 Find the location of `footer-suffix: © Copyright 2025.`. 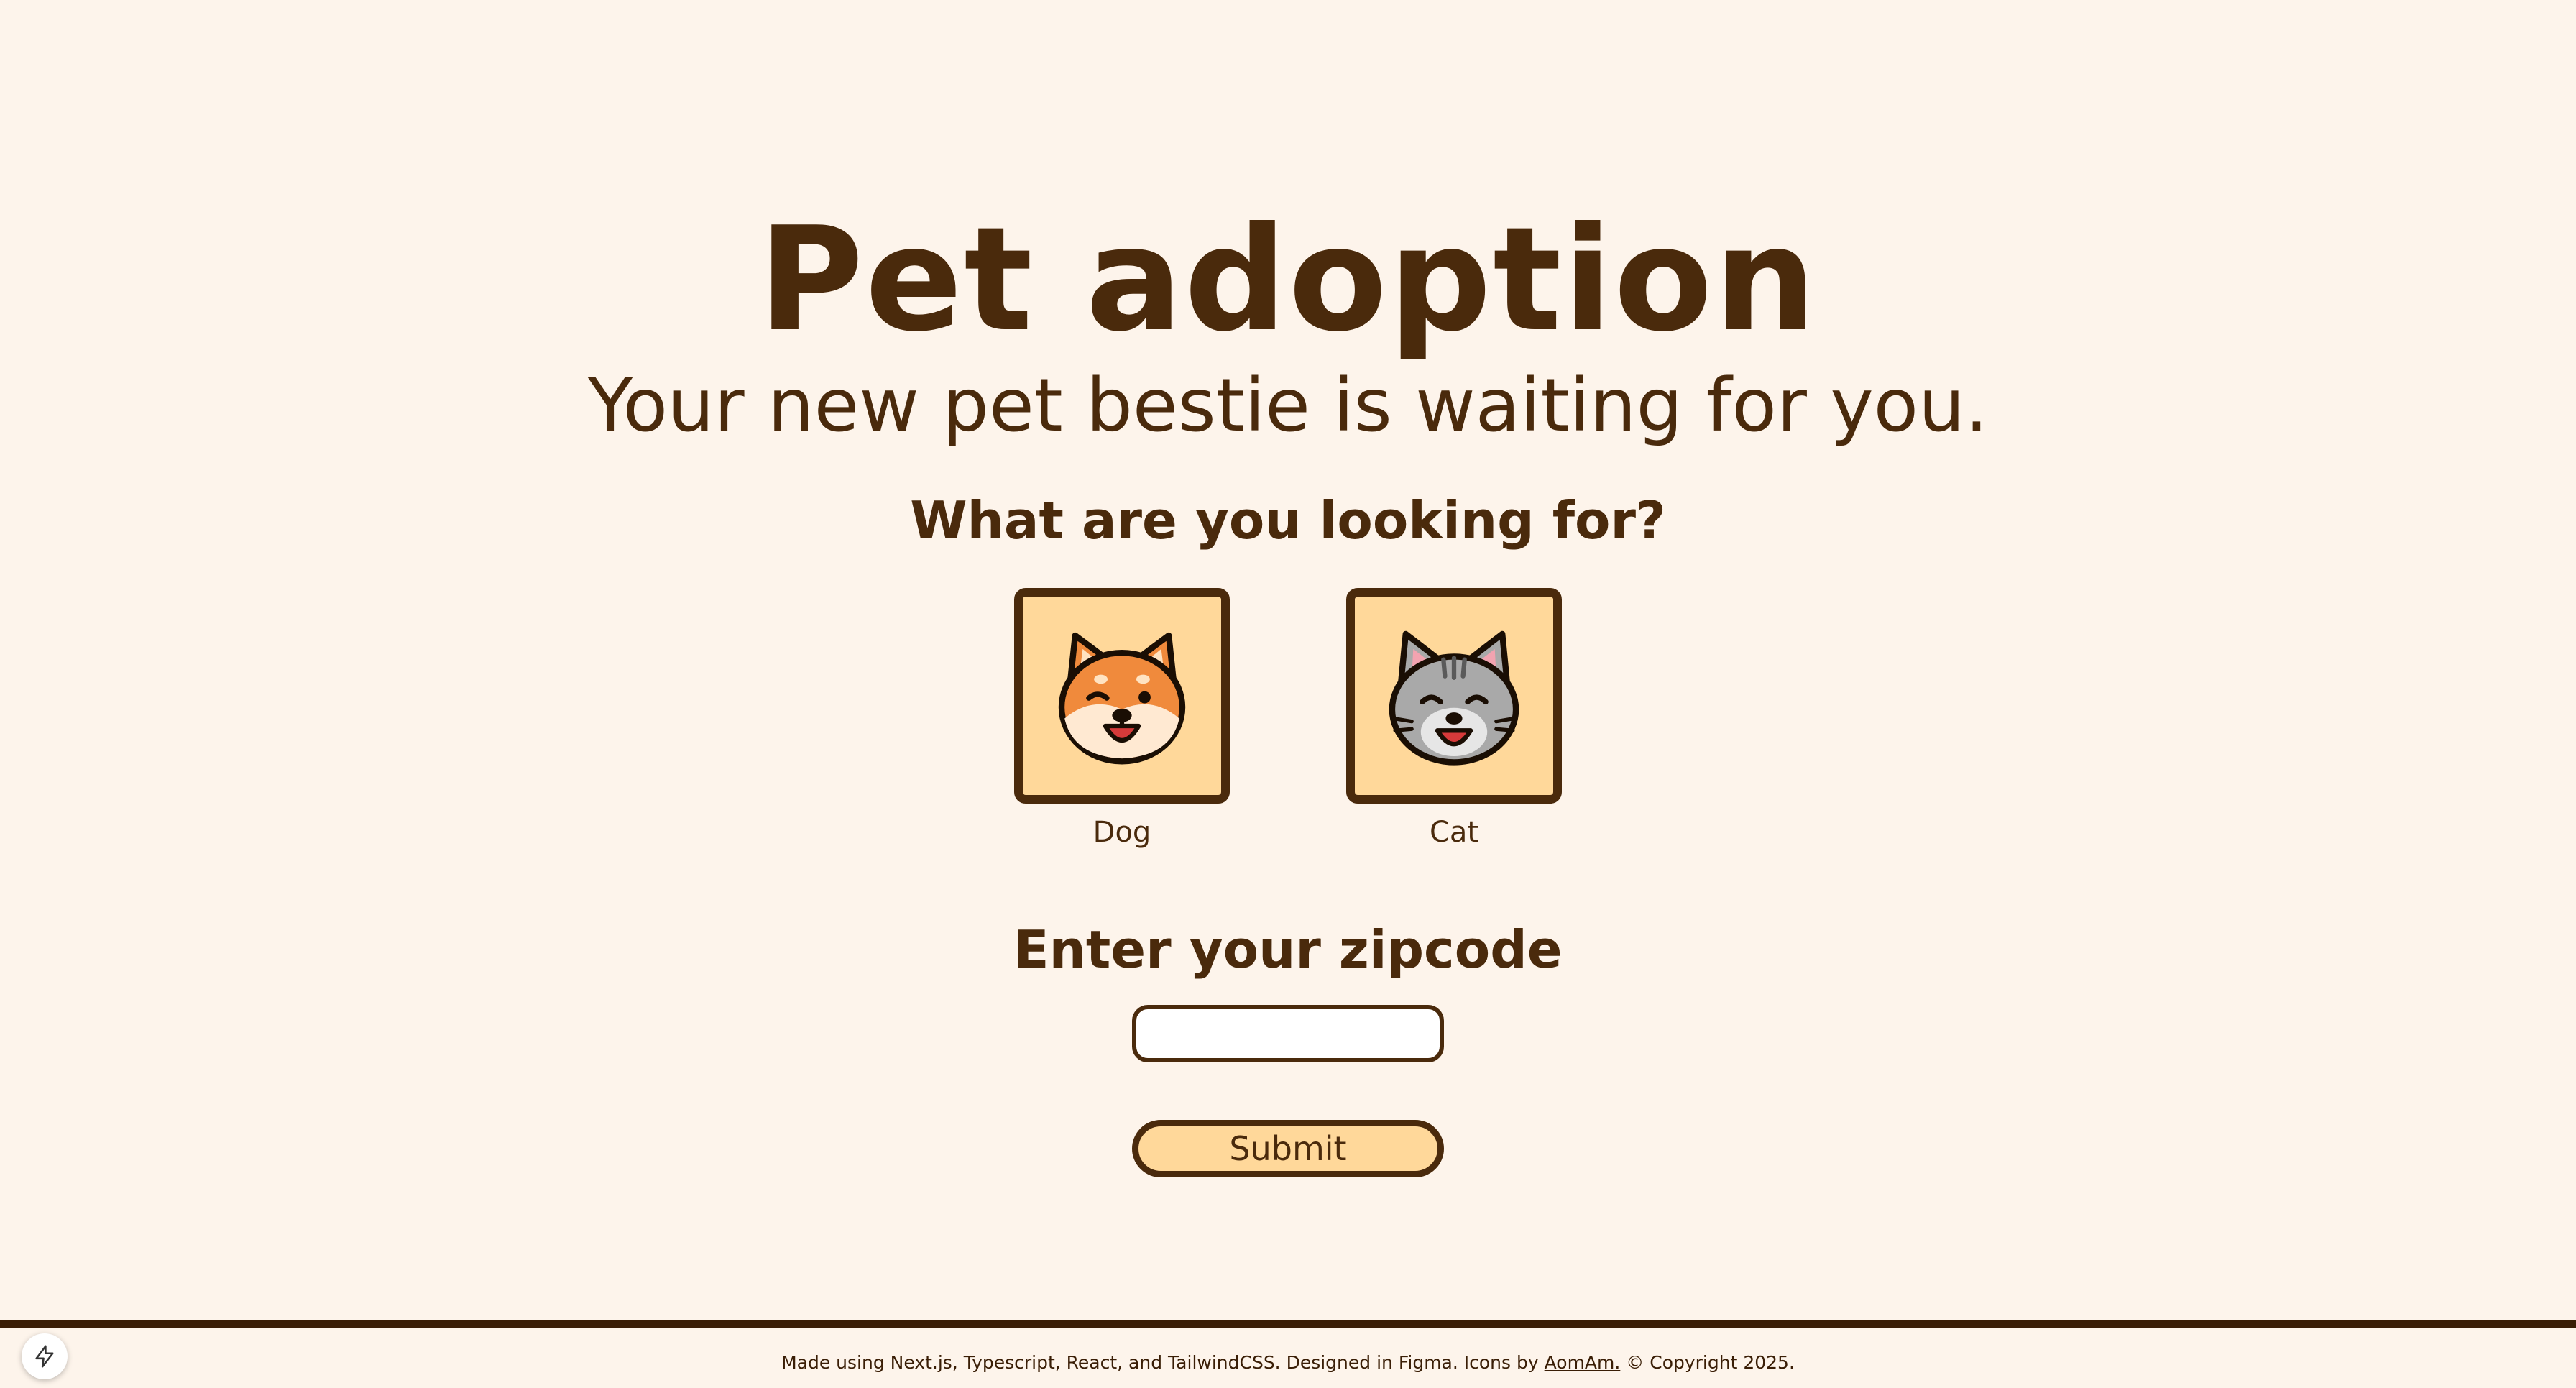

footer-suffix: © Copyright 2025. is located at coordinates (1707, 1362).